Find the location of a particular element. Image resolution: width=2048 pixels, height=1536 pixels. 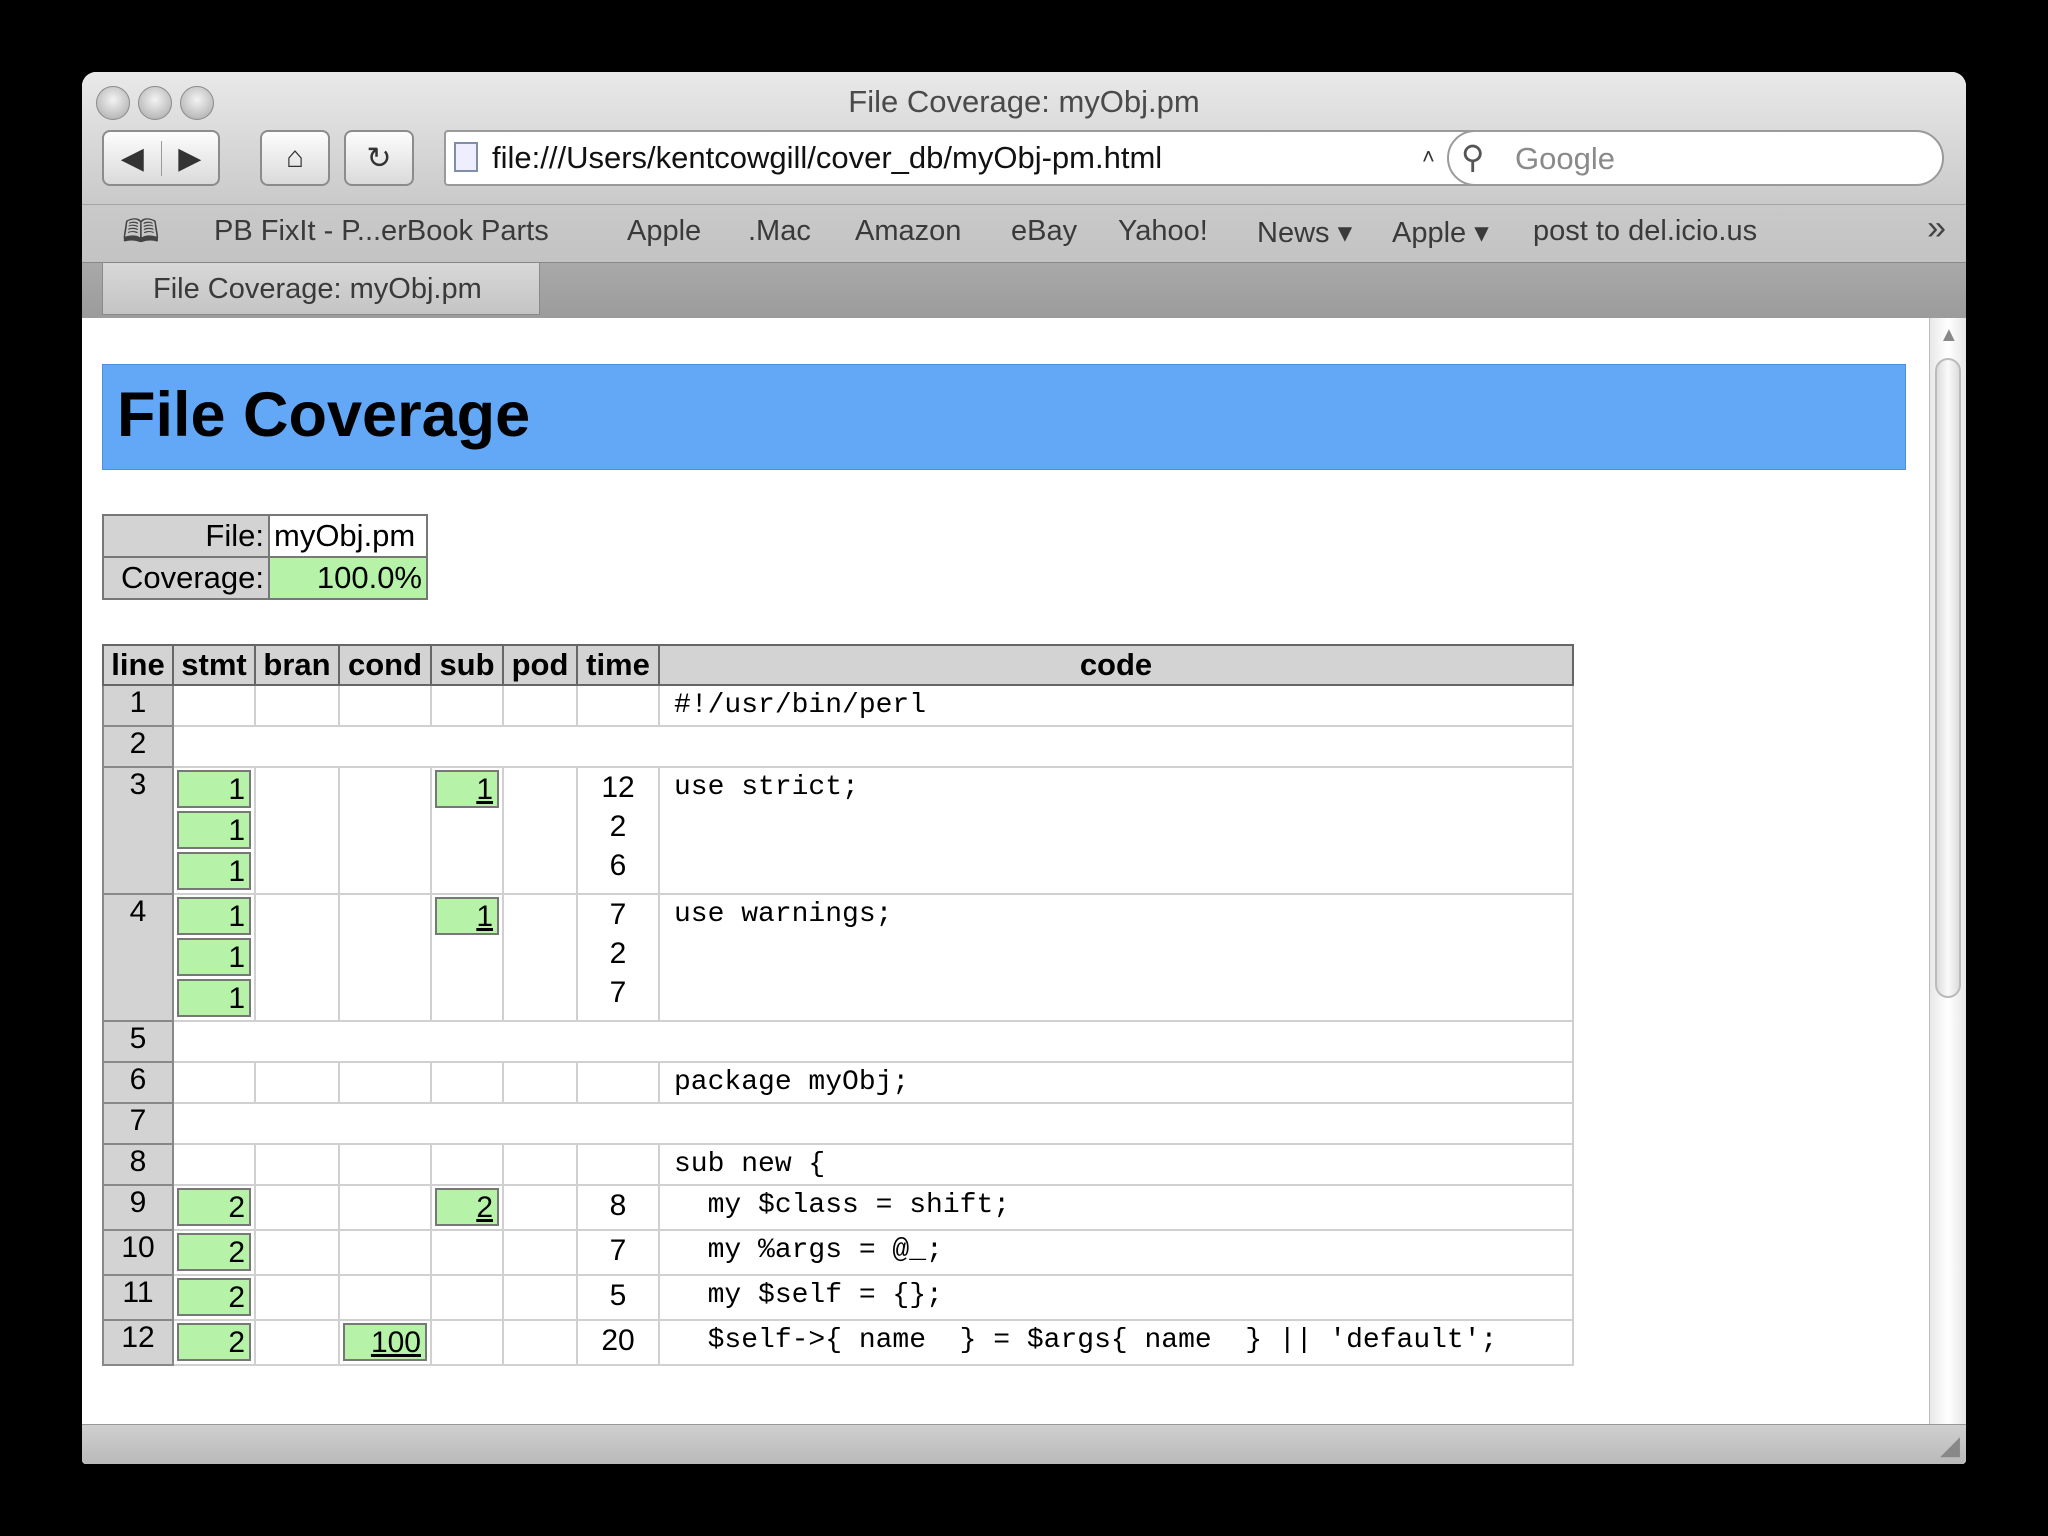

tab-file-coverage: File Coverage: myObj.pm is located at coordinates (321, 289).